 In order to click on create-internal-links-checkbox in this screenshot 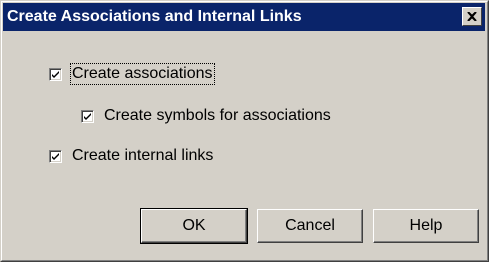, I will do `click(55, 156)`.